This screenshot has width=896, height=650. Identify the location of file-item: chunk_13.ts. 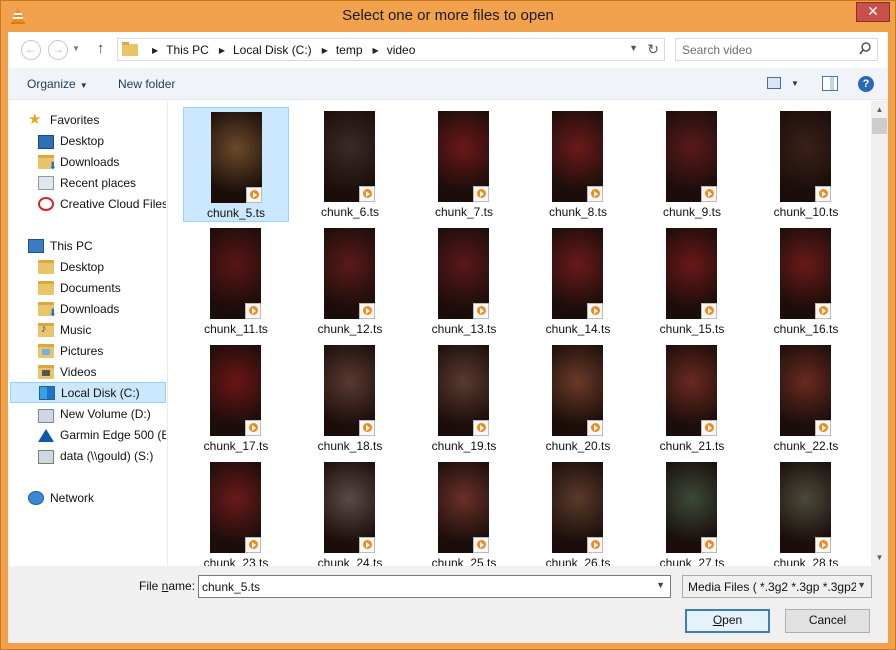
(464, 281).